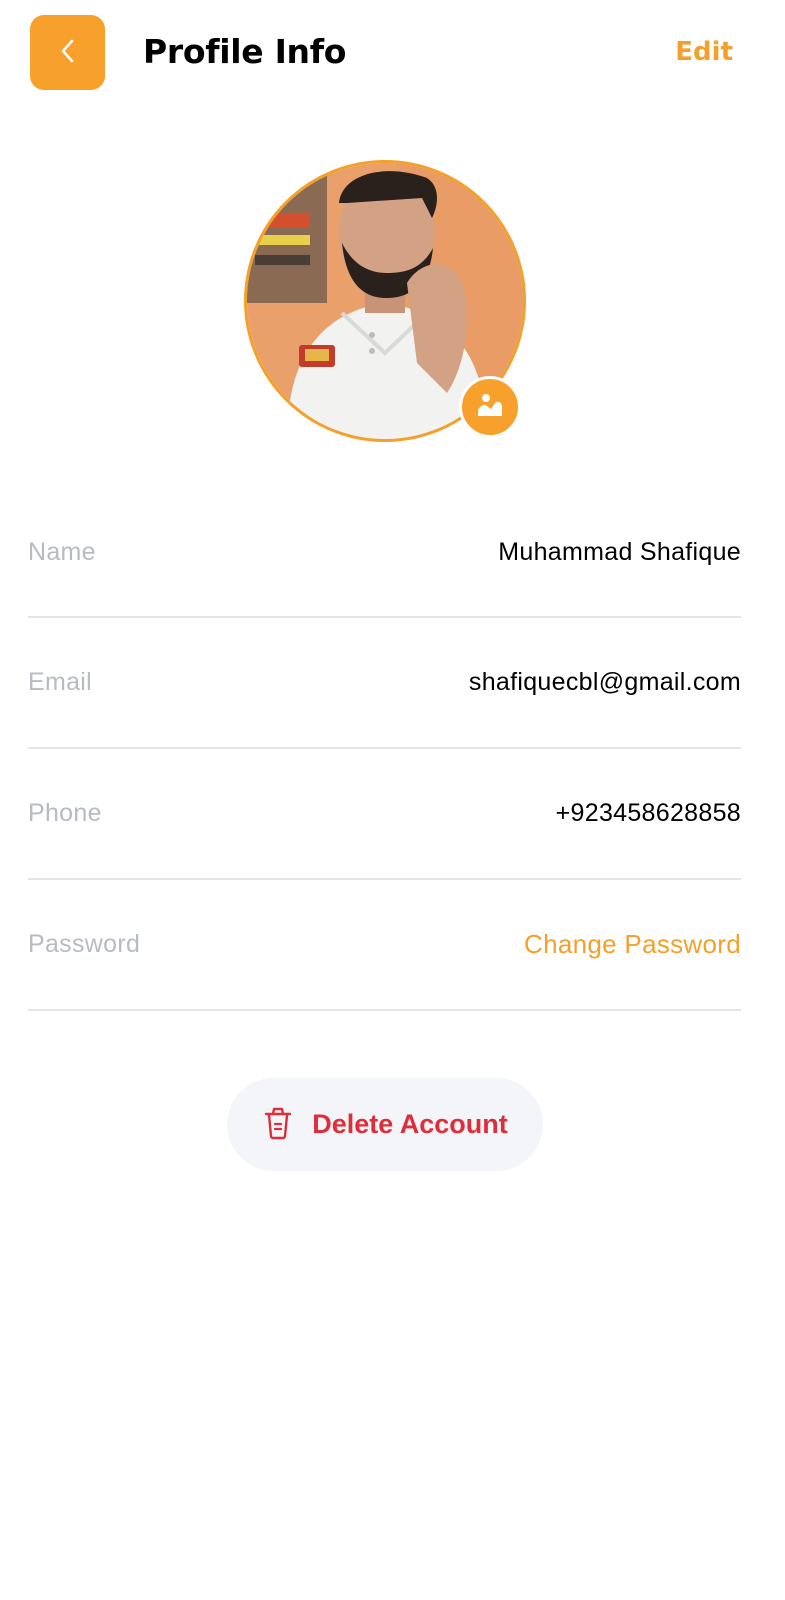 This screenshot has width=785, height=1600. I want to click on back-button, so click(67, 52).